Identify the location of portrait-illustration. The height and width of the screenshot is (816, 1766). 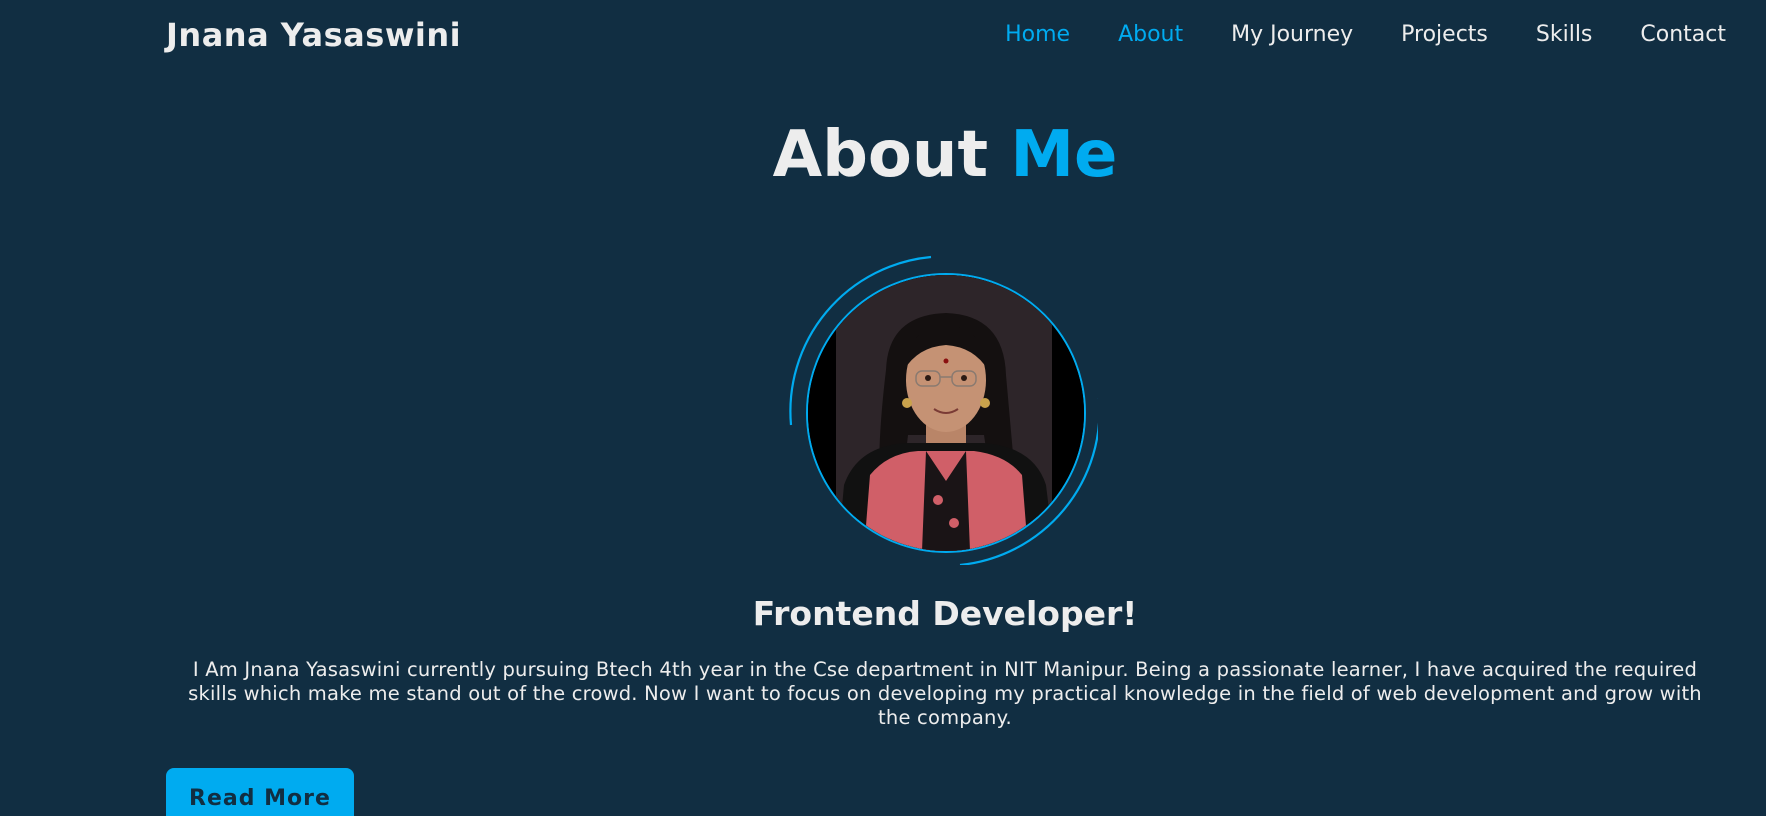
(946, 413).